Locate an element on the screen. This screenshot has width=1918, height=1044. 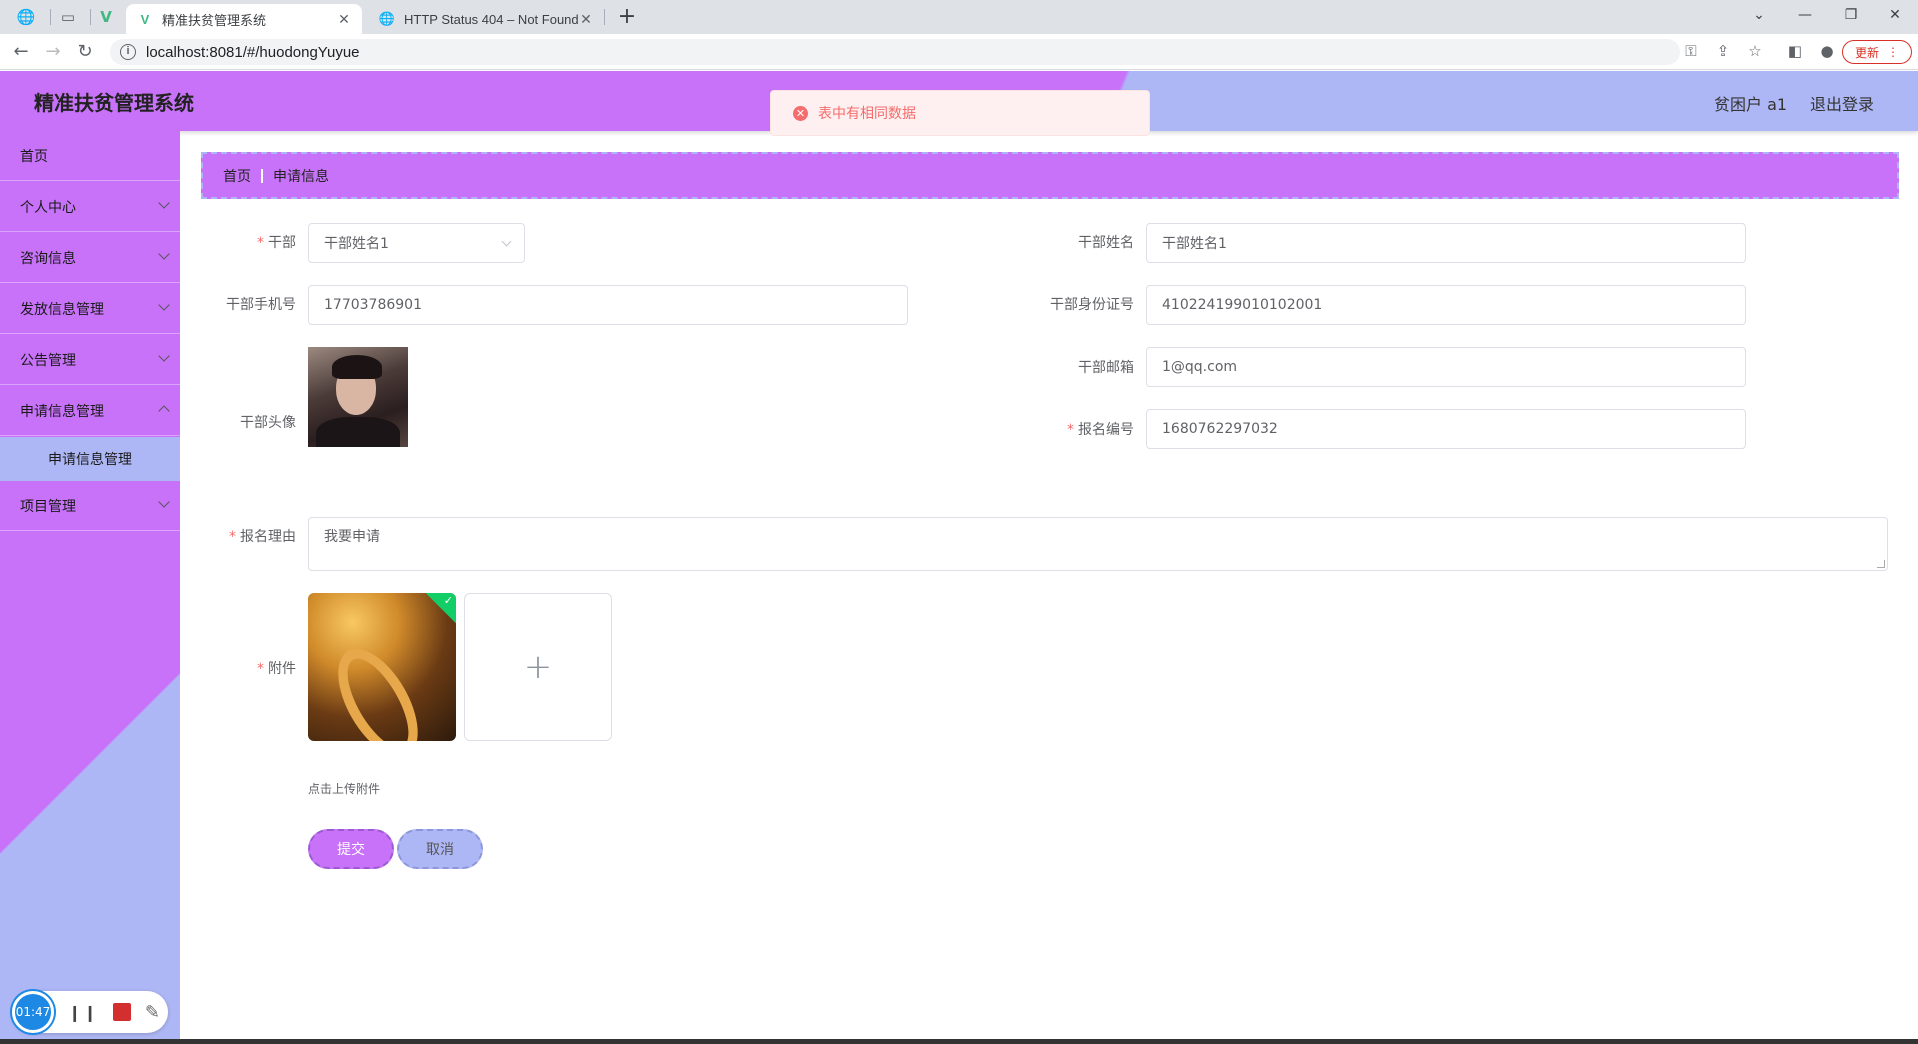
minimize-button: — is located at coordinates (1805, 15).